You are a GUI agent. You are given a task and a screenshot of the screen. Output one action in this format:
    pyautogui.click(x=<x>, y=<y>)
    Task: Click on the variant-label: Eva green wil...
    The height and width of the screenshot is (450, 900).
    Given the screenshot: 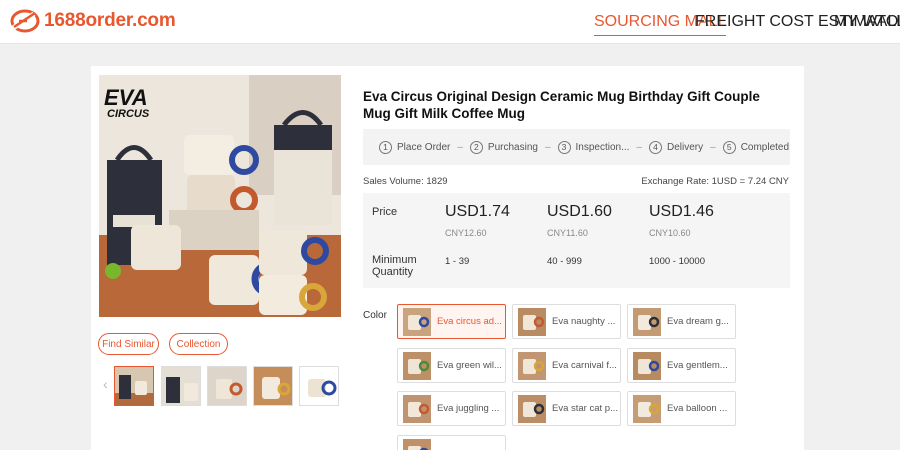 What is the action you would take?
    pyautogui.click(x=469, y=365)
    